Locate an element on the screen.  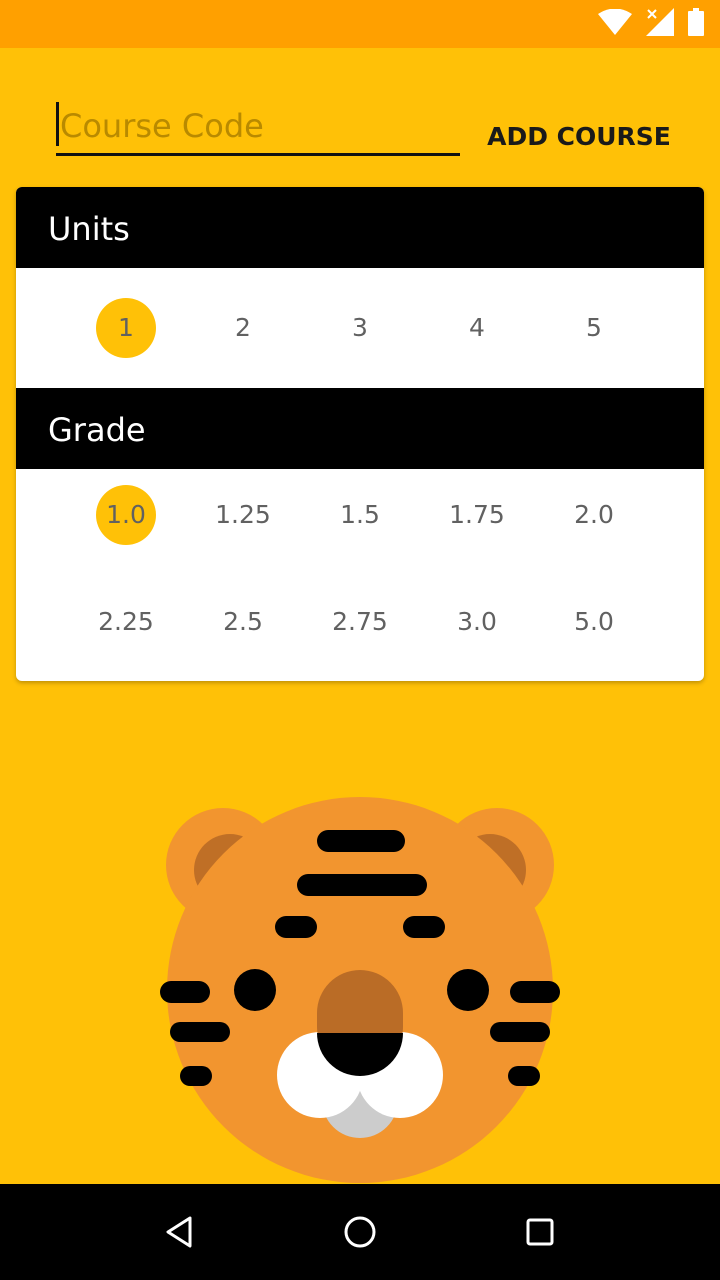
grade-option-2-0: 2.0 is located at coordinates (594, 515).